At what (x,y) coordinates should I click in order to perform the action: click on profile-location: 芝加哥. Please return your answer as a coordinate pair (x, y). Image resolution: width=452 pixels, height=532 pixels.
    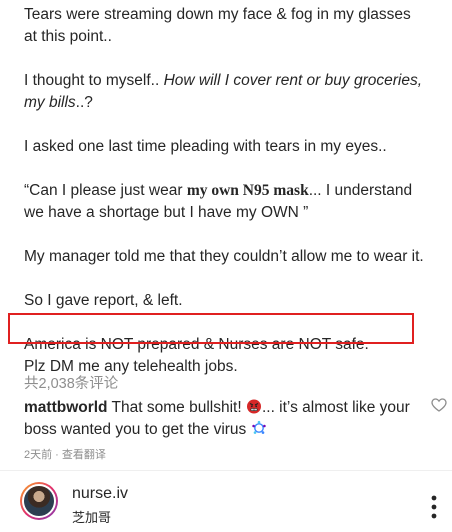
    Looking at the image, I should click on (91, 516).